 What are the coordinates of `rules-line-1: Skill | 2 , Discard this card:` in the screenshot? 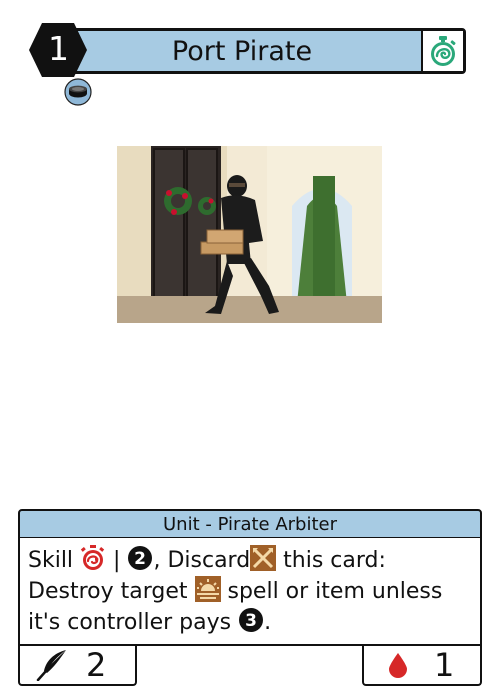 It's located at (250, 560).